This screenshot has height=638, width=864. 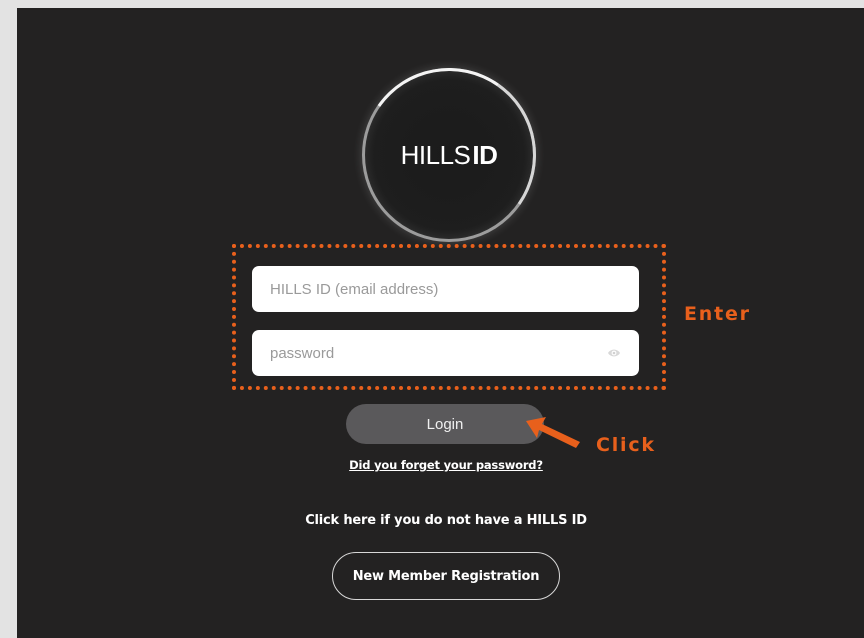 I want to click on login-button: Login, so click(x=445, y=424).